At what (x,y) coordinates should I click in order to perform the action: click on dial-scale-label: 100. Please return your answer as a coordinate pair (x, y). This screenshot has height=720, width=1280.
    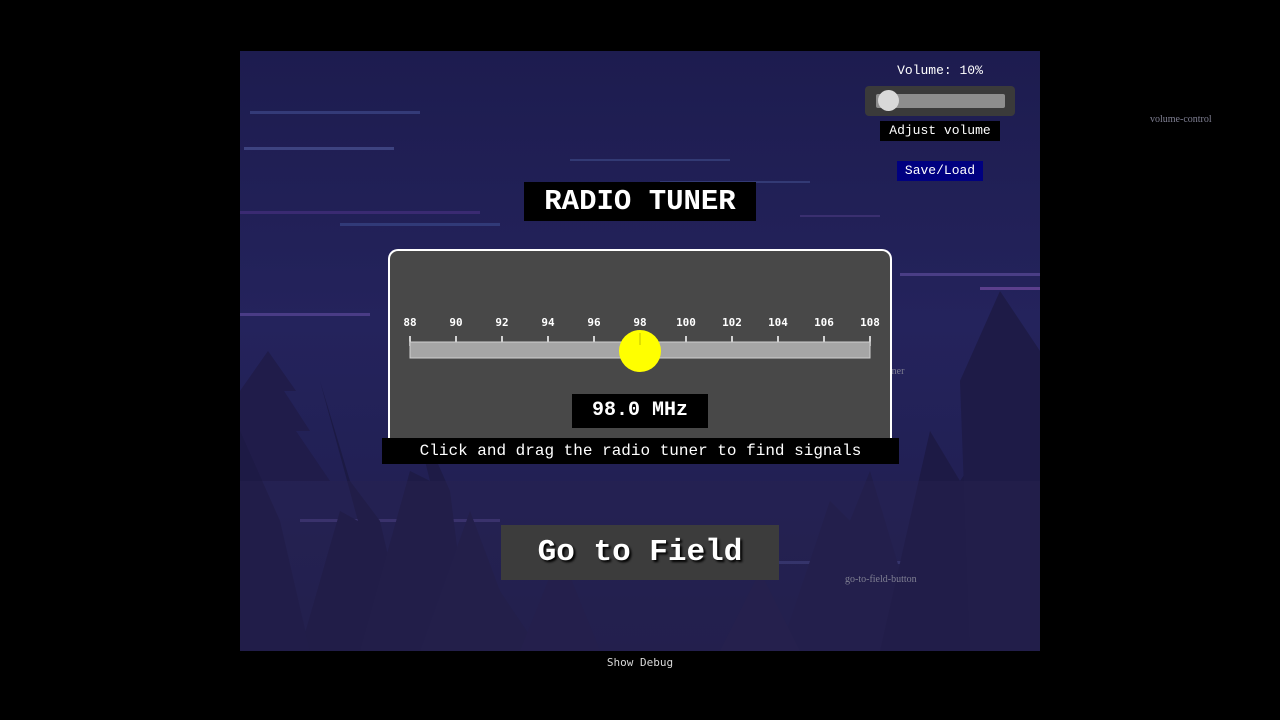
    Looking at the image, I should click on (686, 322).